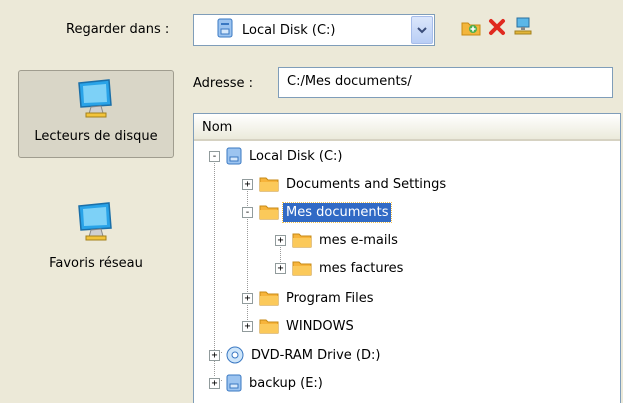 Image resolution: width=623 pixels, height=403 pixels. I want to click on look-in-label: Regarder dans :, so click(118, 29).